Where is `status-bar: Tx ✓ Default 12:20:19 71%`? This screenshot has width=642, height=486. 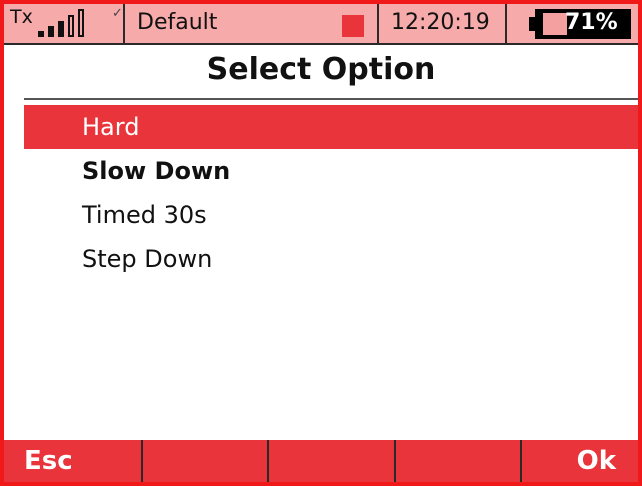 status-bar: Tx ✓ Default 12:20:19 71% is located at coordinates (321, 24).